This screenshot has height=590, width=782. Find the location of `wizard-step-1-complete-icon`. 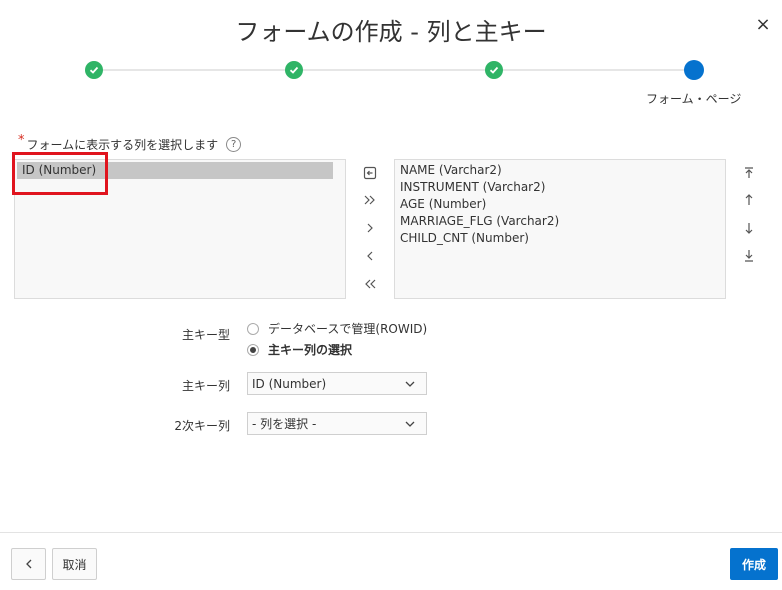

wizard-step-1-complete-icon is located at coordinates (94, 70).